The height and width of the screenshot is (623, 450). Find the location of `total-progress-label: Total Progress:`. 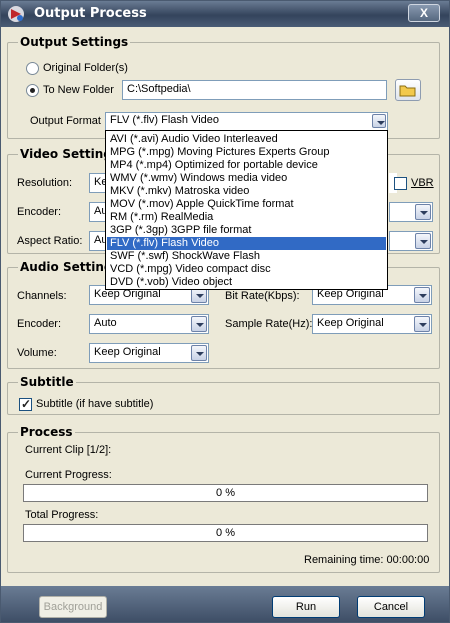

total-progress-label: Total Progress: is located at coordinates (62, 515).